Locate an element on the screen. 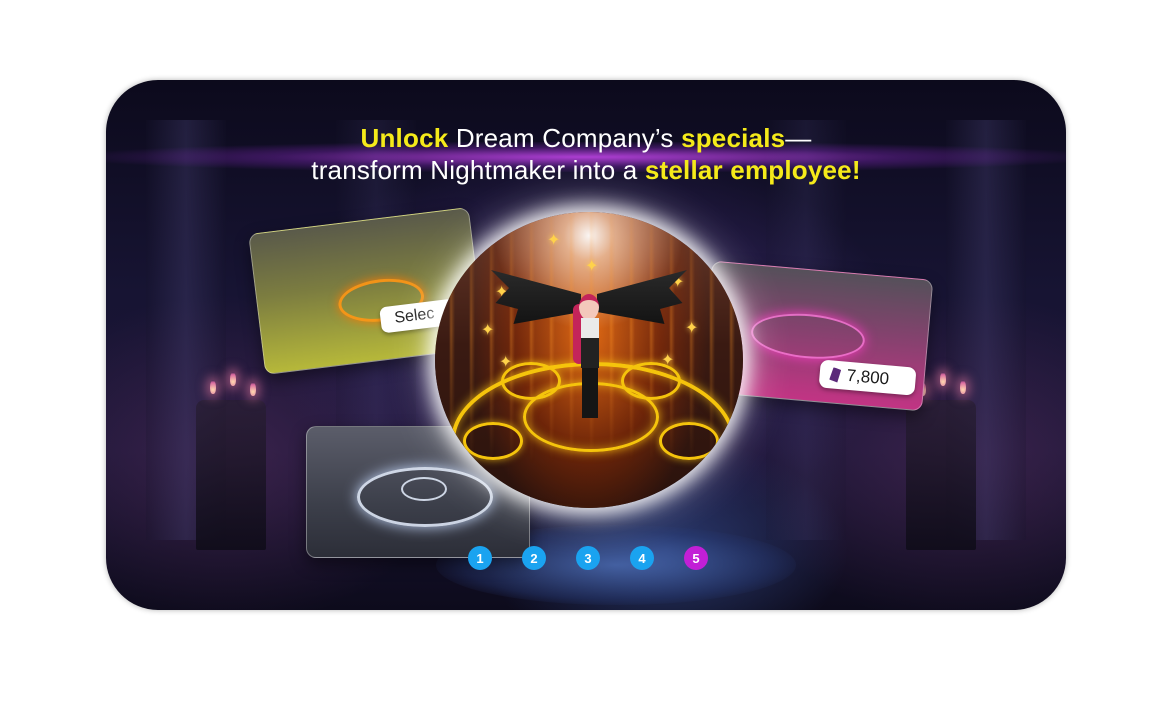  headline-dash: — is located at coordinates (798, 138).